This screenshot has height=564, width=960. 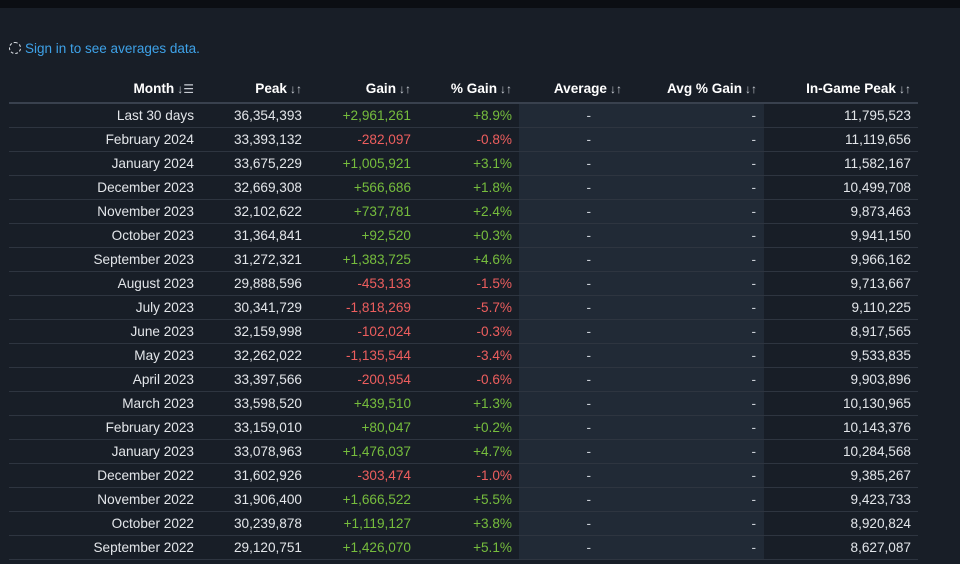 What do you see at coordinates (468, 475) in the screenshot?
I see `pct-gain-cell: -1.0%` at bounding box center [468, 475].